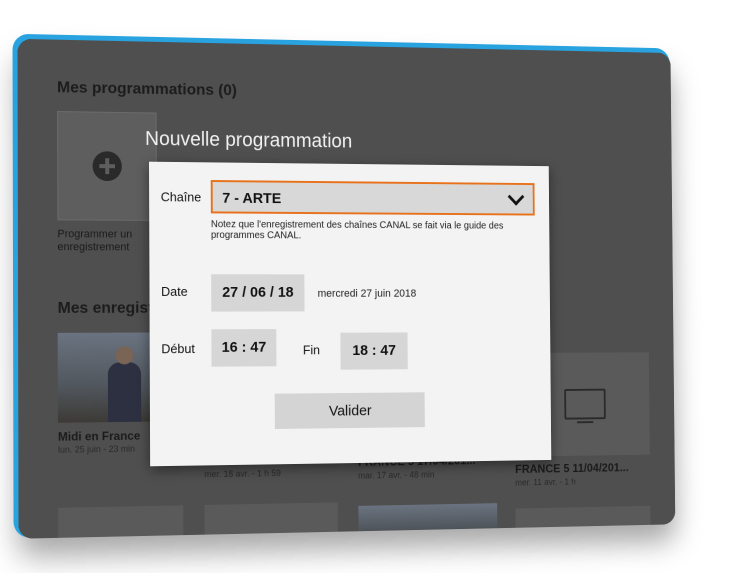  What do you see at coordinates (258, 293) in the screenshot?
I see `date-field: 27 / 06 / 18` at bounding box center [258, 293].